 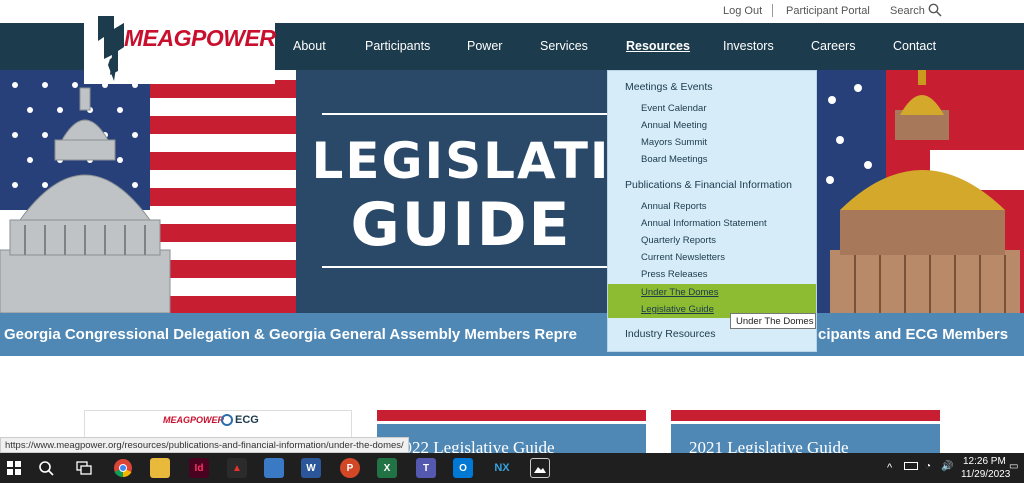 What do you see at coordinates (237, 468) in the screenshot?
I see `acrobat-icon: ▲` at bounding box center [237, 468].